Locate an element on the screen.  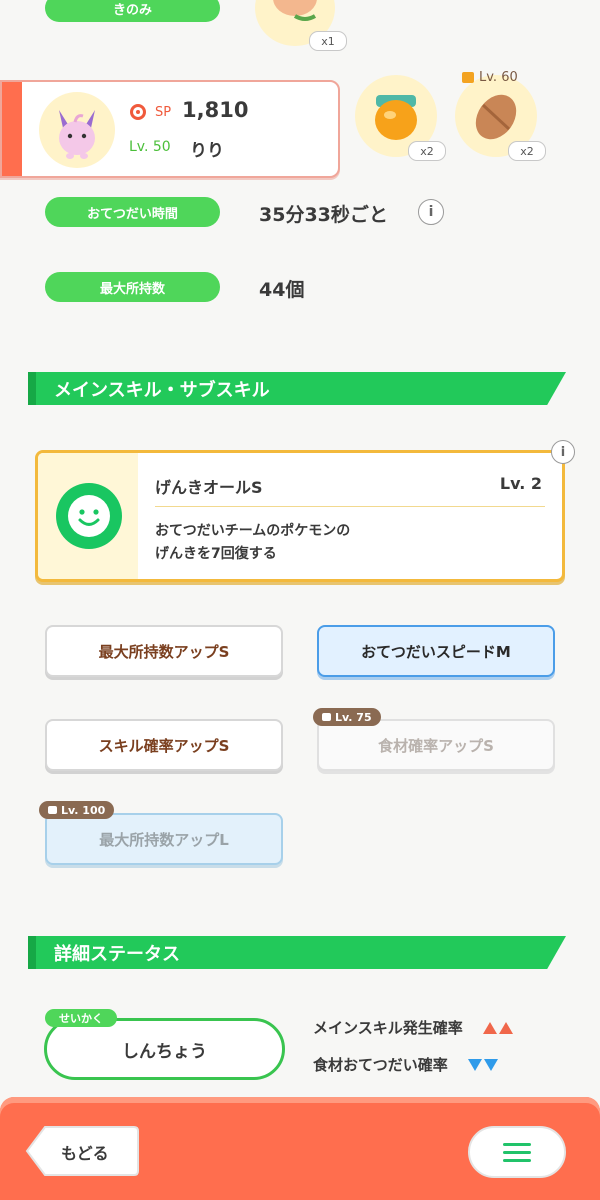
details-section-title: 詳細ステータス is located at coordinates (117, 954).